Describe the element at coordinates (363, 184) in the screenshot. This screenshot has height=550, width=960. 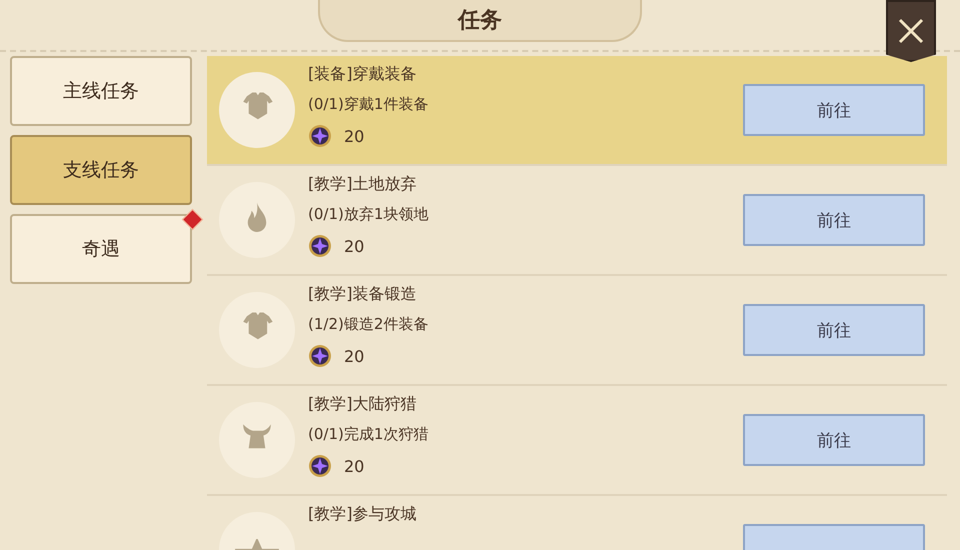
I see `task-title: [教学]土地放弃` at that location.